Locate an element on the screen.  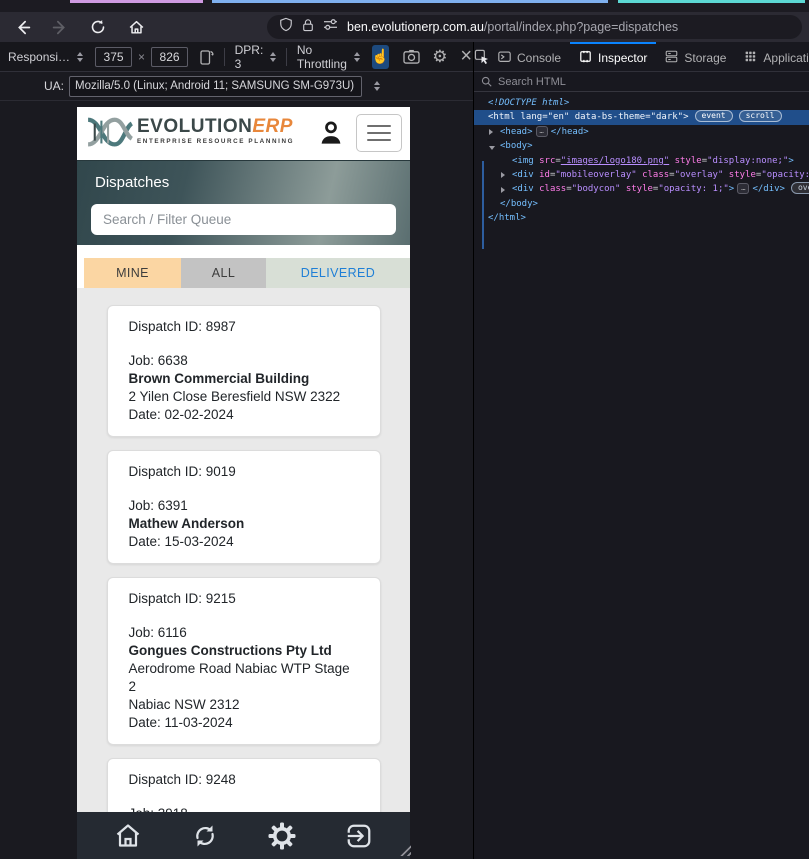
node-badge: scroll is located at coordinates (760, 116).